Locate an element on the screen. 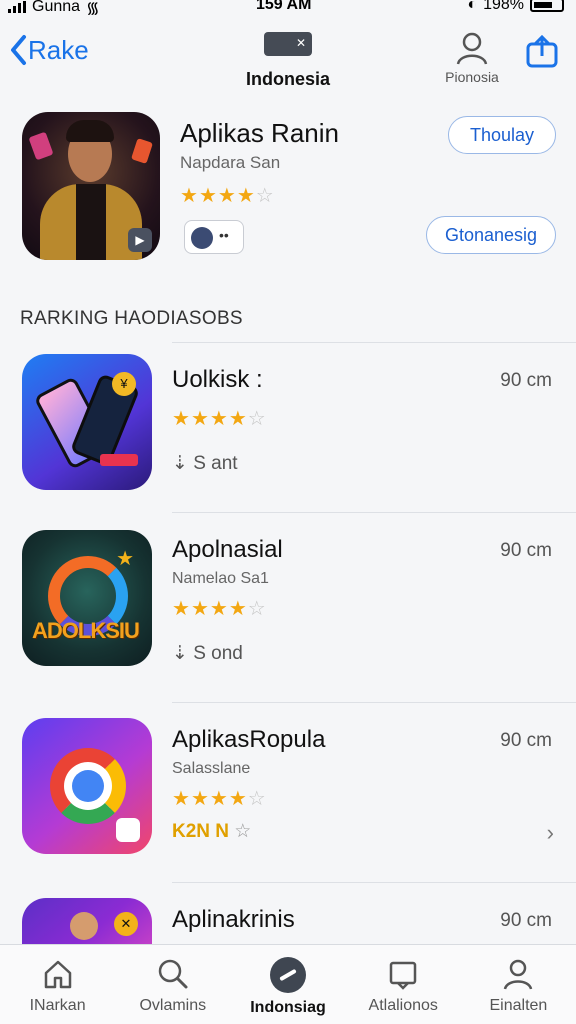 This screenshot has height=1024, width=576. carrier-label: Gunna is located at coordinates (56, 7).